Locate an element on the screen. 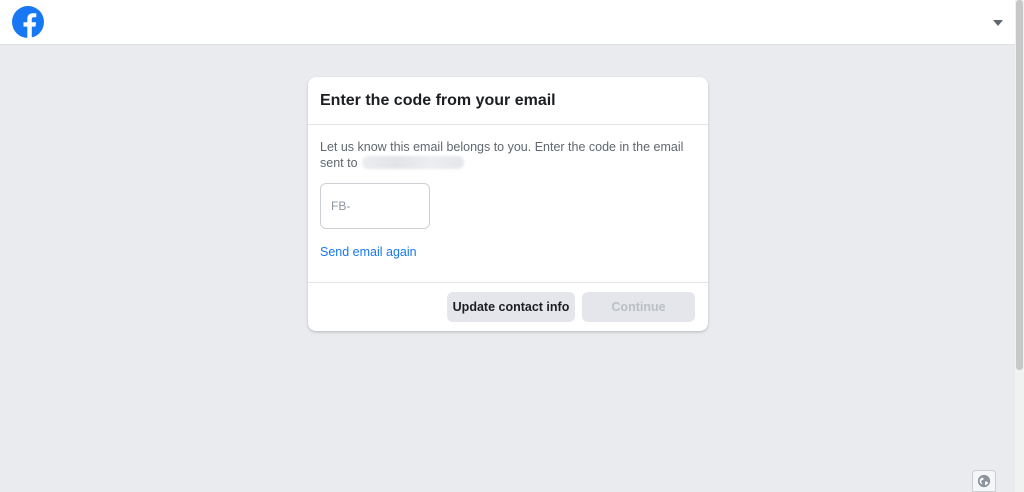 The height and width of the screenshot is (492, 1024). code-input is located at coordinates (375, 206).